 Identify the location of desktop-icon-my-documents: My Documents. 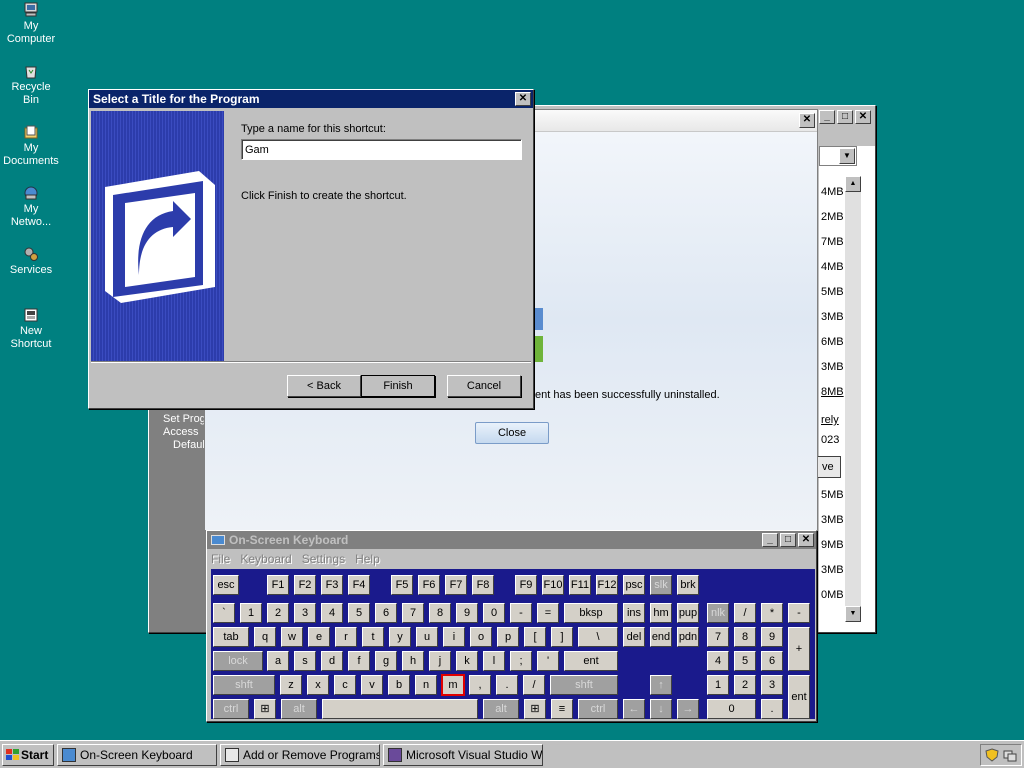
(31, 146).